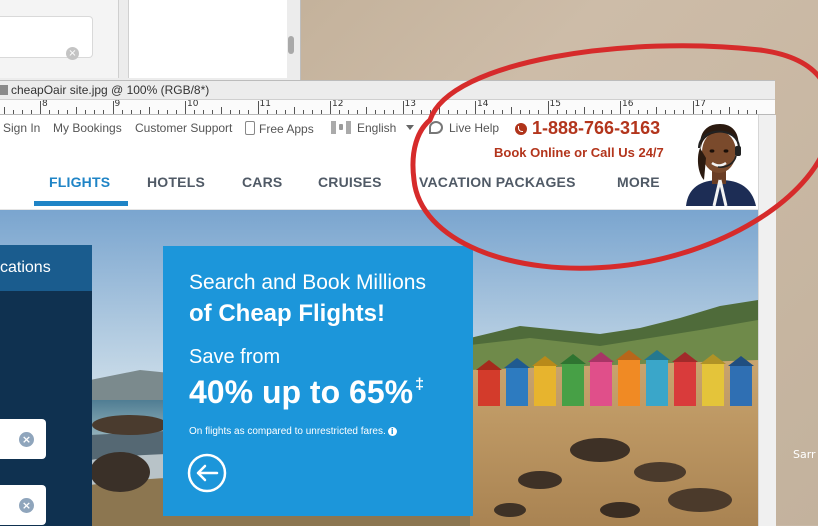 This screenshot has height=526, width=818. I want to click on search-panel: cations × ×, so click(46, 385).